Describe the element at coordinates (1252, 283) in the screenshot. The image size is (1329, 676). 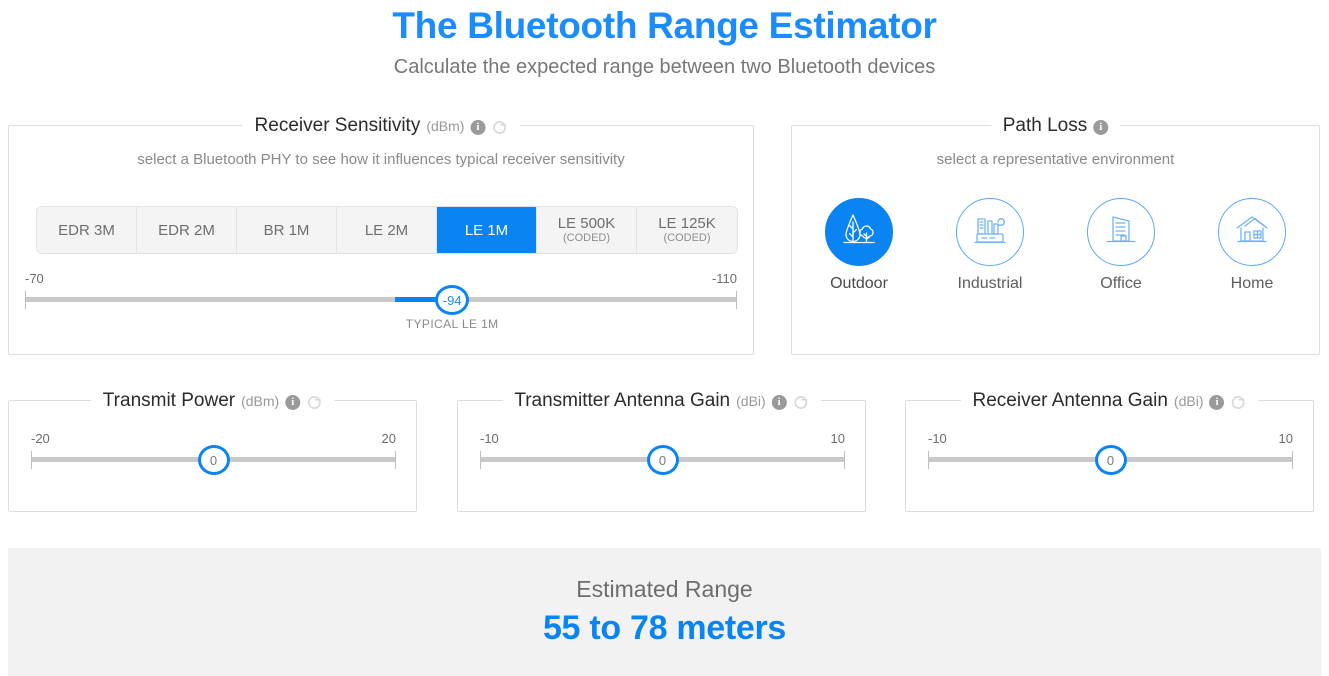
I see `environment-label: Home` at that location.